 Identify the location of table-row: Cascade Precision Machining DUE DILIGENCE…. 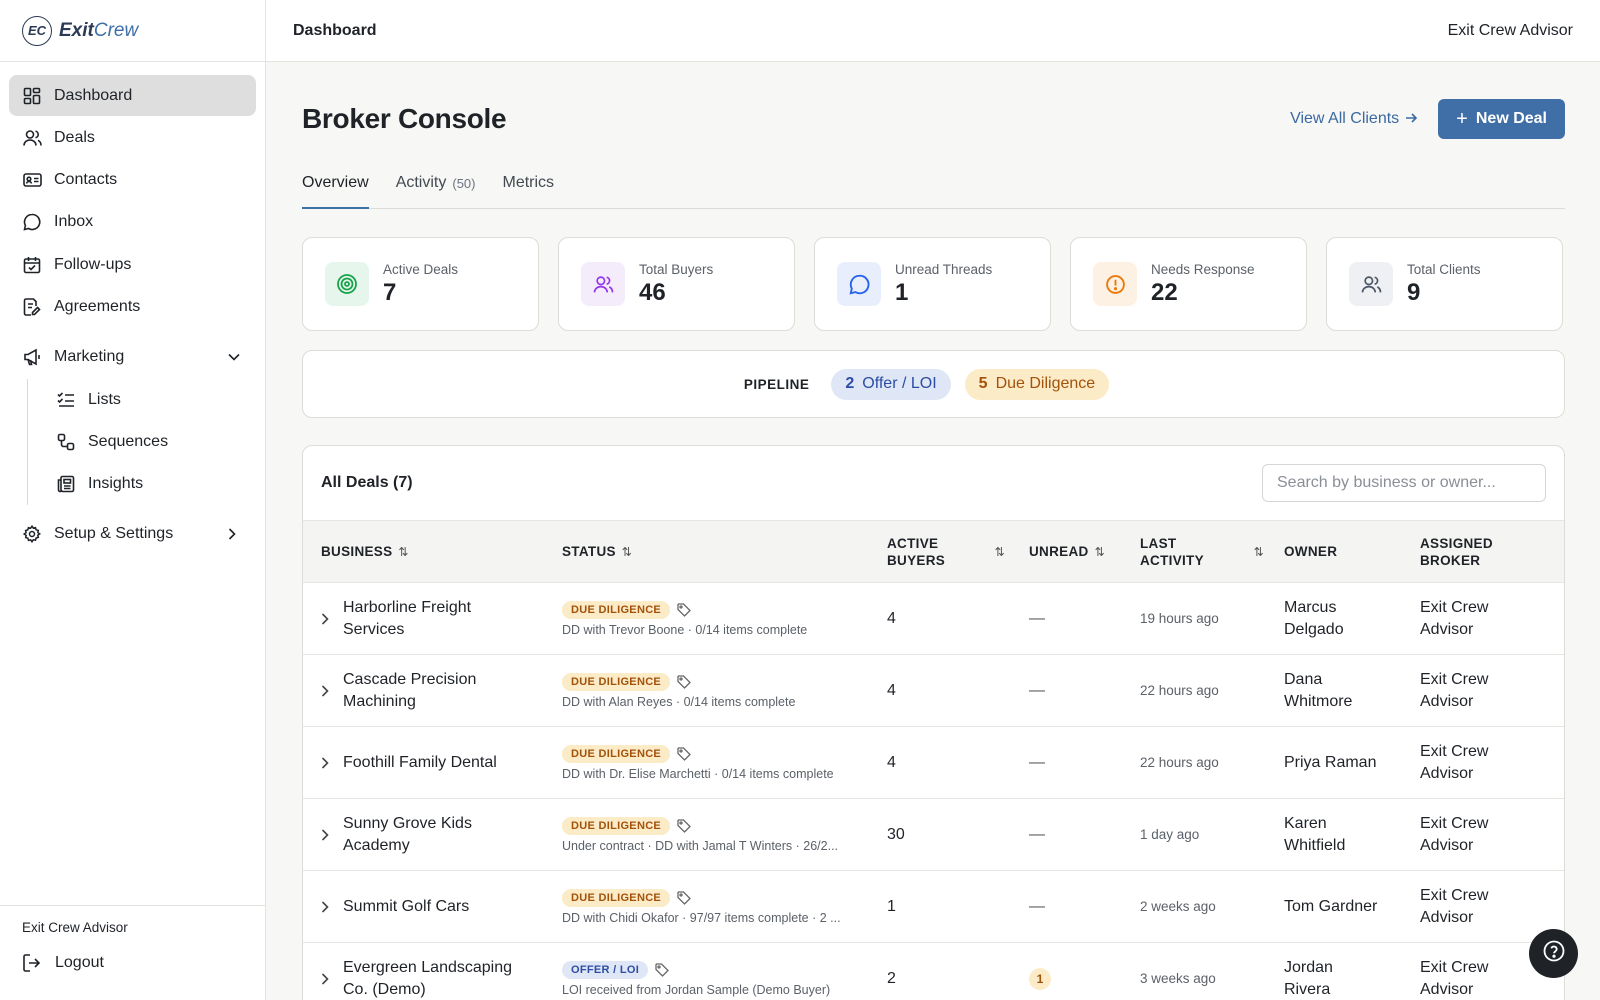
(933, 690).